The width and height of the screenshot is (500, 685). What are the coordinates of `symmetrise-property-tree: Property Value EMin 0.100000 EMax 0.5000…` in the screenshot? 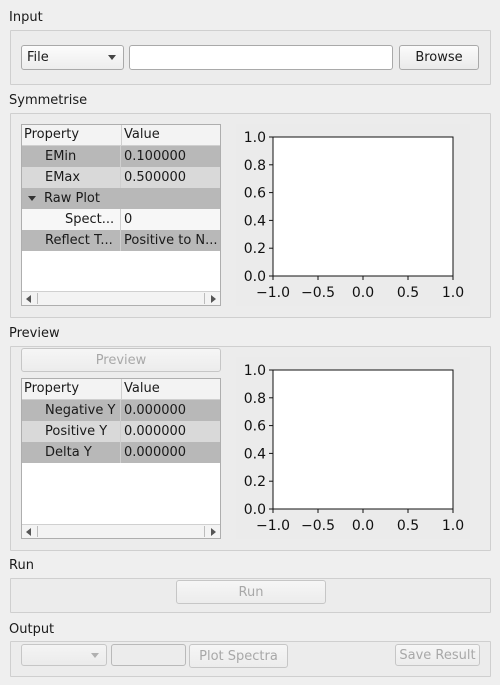 It's located at (121, 215).